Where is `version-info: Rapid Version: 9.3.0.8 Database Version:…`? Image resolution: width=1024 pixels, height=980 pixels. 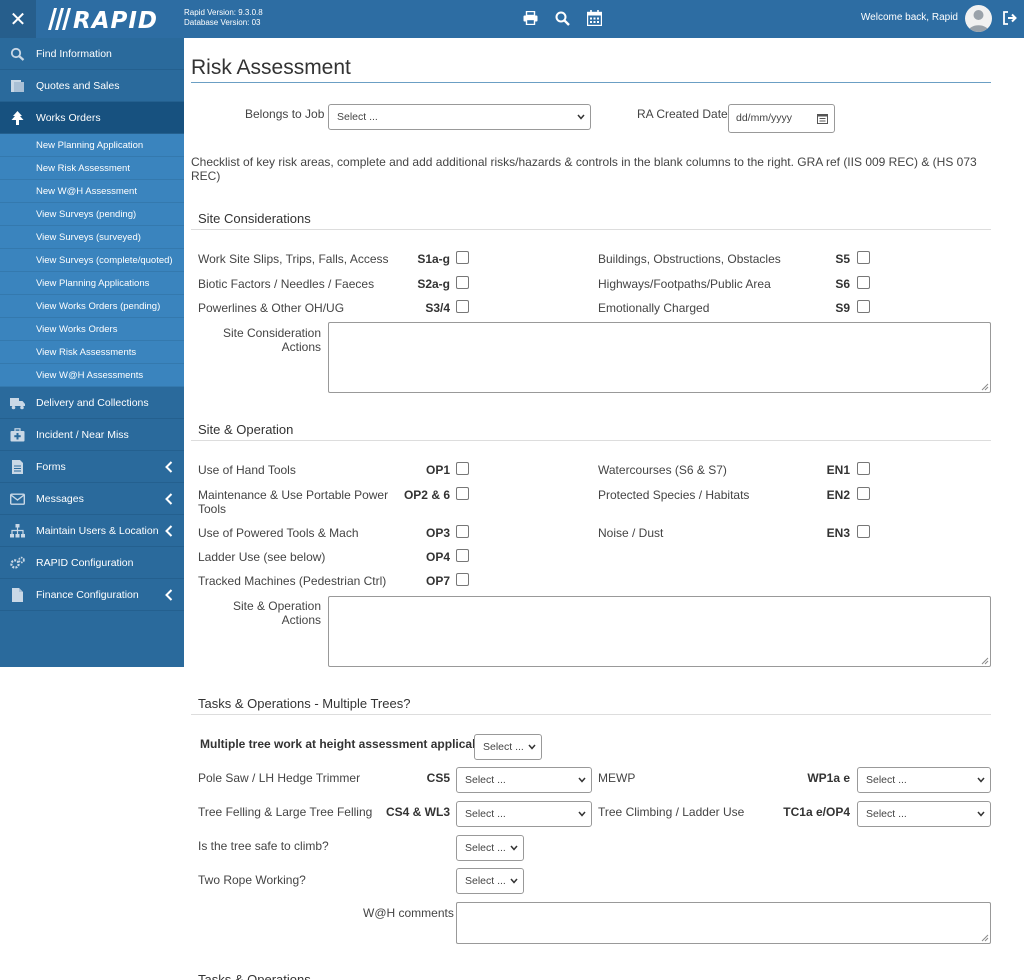 version-info: Rapid Version: 9.3.0.8 Database Version:… is located at coordinates (223, 18).